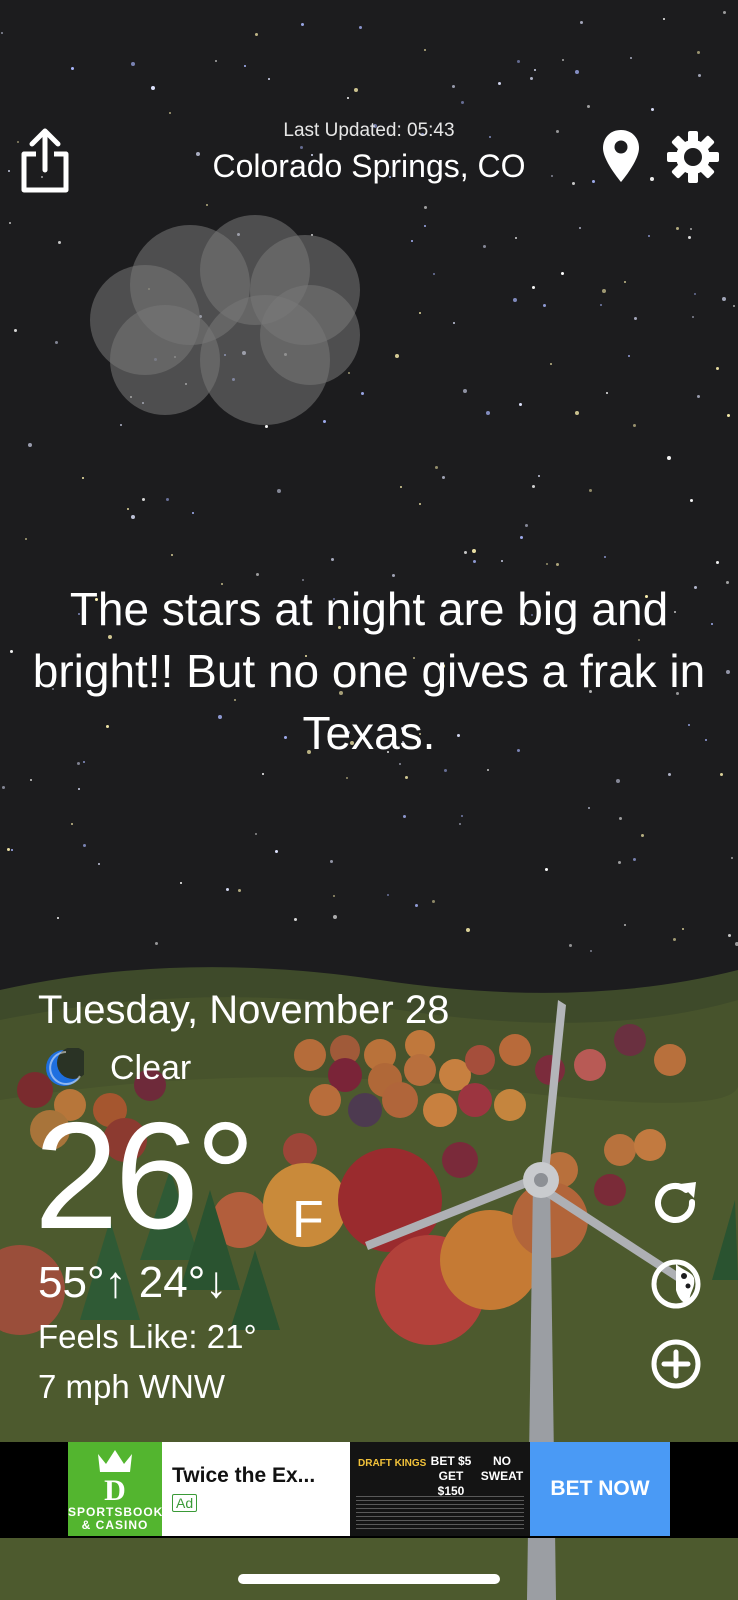  I want to click on location-pin-icon, so click(621, 156).